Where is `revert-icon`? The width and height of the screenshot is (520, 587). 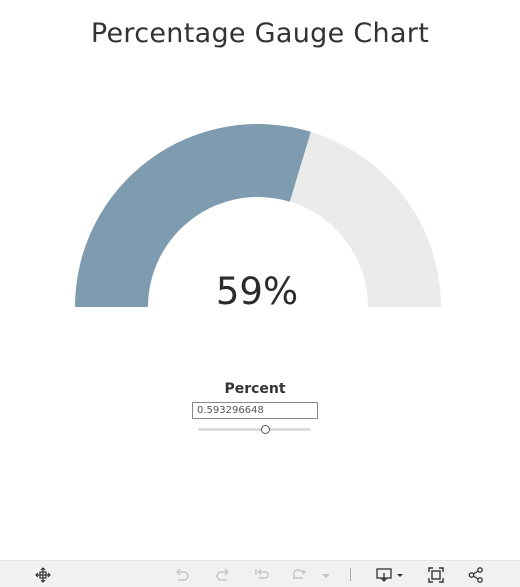
revert-icon is located at coordinates (262, 575).